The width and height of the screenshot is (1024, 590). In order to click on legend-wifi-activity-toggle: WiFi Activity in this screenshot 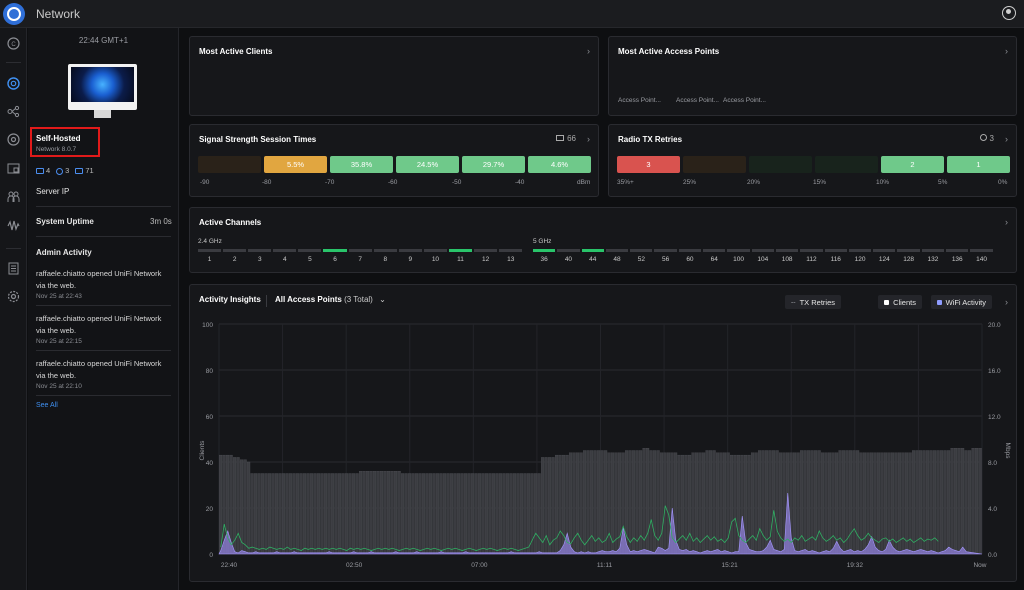, I will do `click(961, 302)`.